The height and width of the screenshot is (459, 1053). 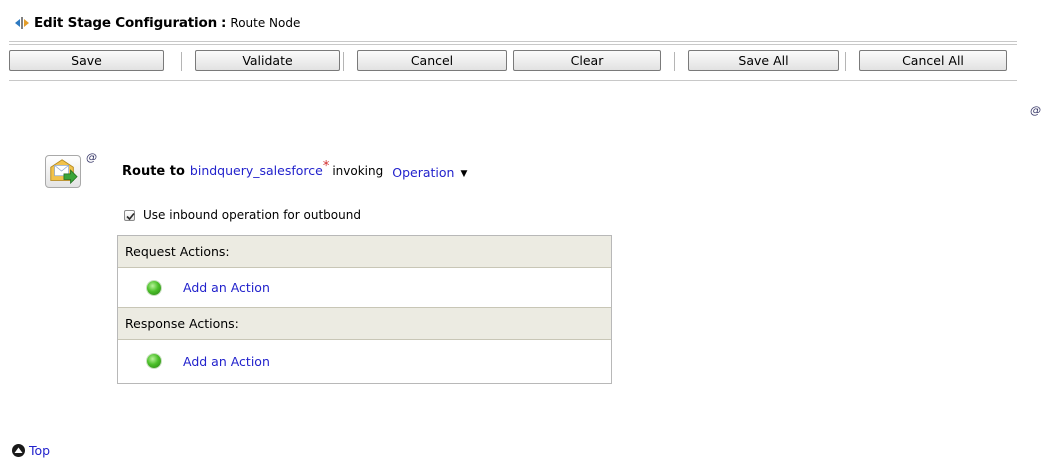 What do you see at coordinates (326, 166) in the screenshot?
I see `required-marker: *` at bounding box center [326, 166].